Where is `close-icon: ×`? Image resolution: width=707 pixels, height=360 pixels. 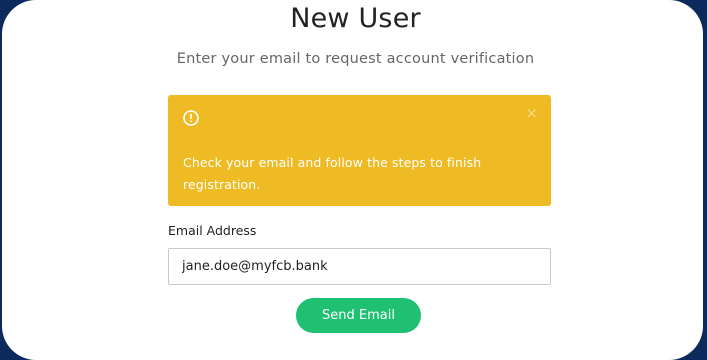
close-icon: × is located at coordinates (531, 113).